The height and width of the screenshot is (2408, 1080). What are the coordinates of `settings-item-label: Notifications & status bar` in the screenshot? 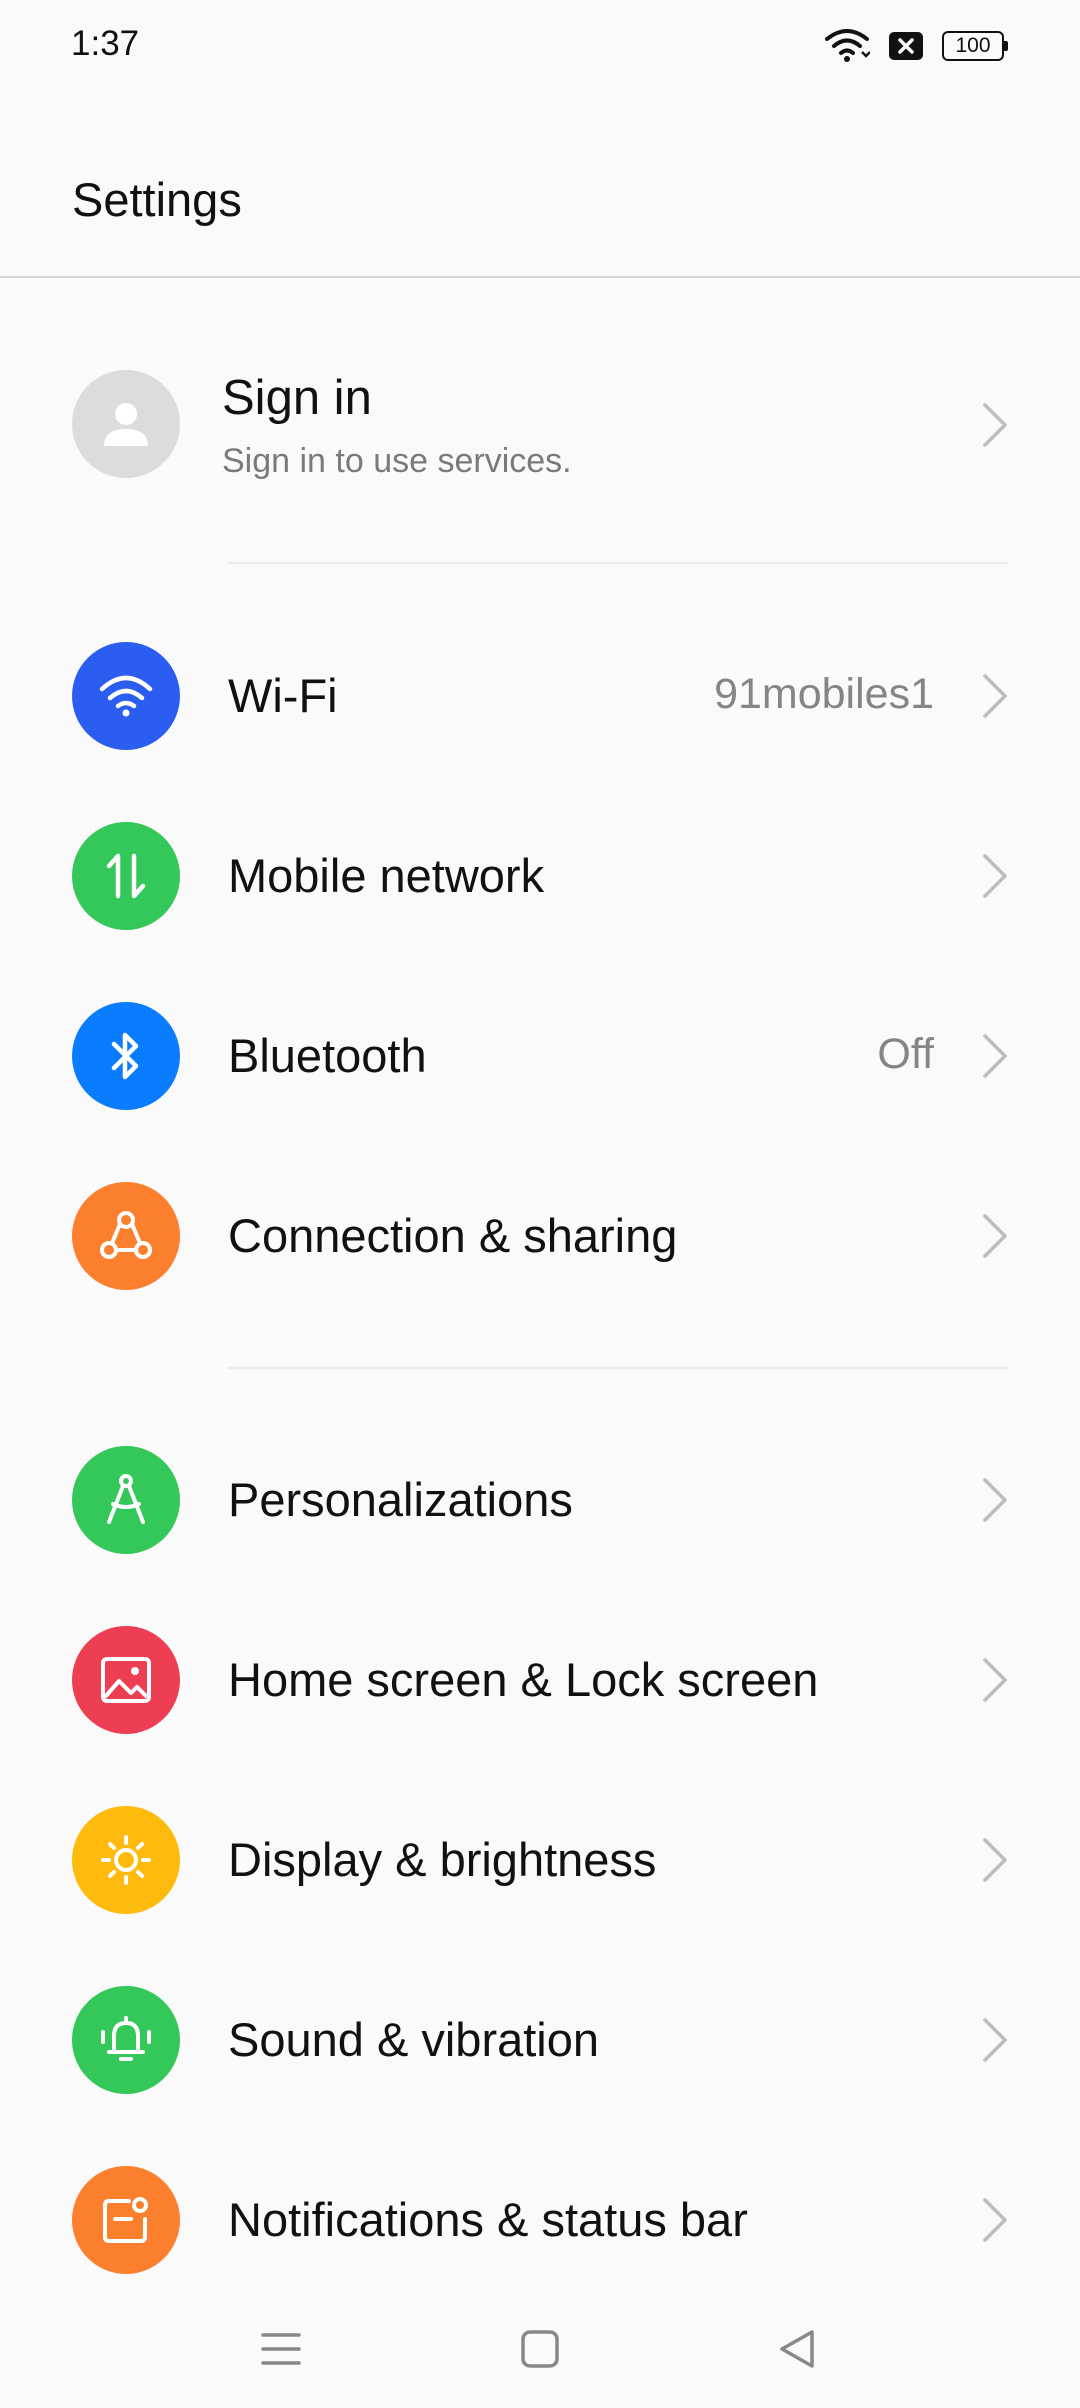 It's located at (488, 2219).